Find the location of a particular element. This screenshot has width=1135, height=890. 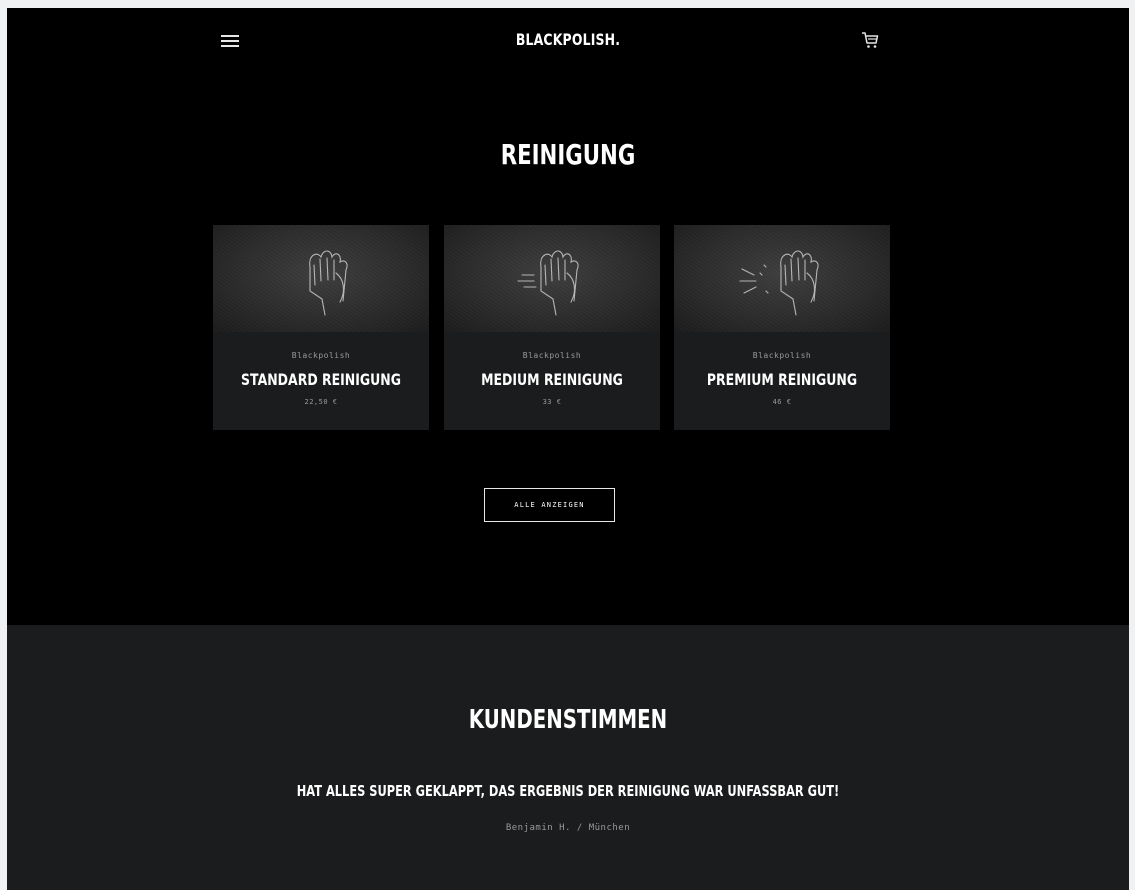

product-name: PREMIUM REINIGUNG is located at coordinates (782, 379).